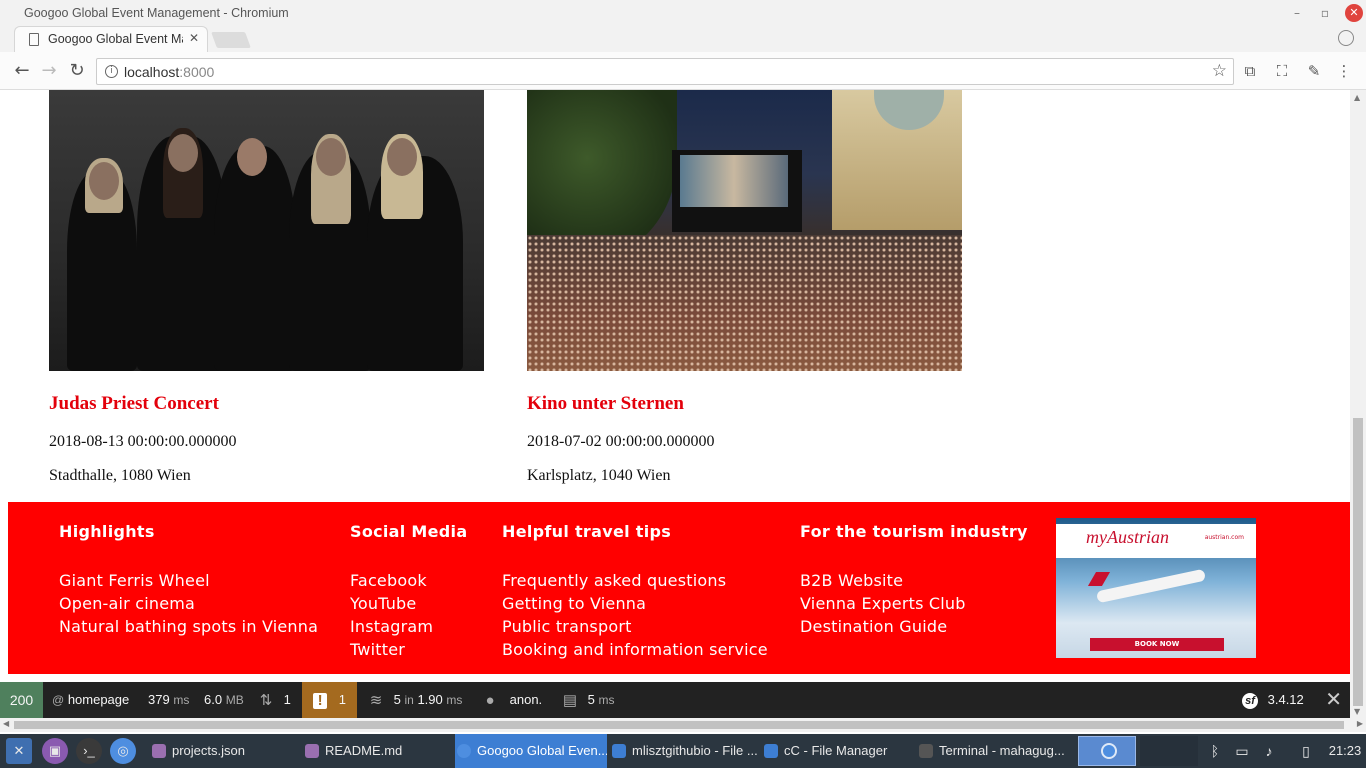 Image resolution: width=1366 pixels, height=768 pixels. I want to click on forms-count: 1, so click(287, 699).